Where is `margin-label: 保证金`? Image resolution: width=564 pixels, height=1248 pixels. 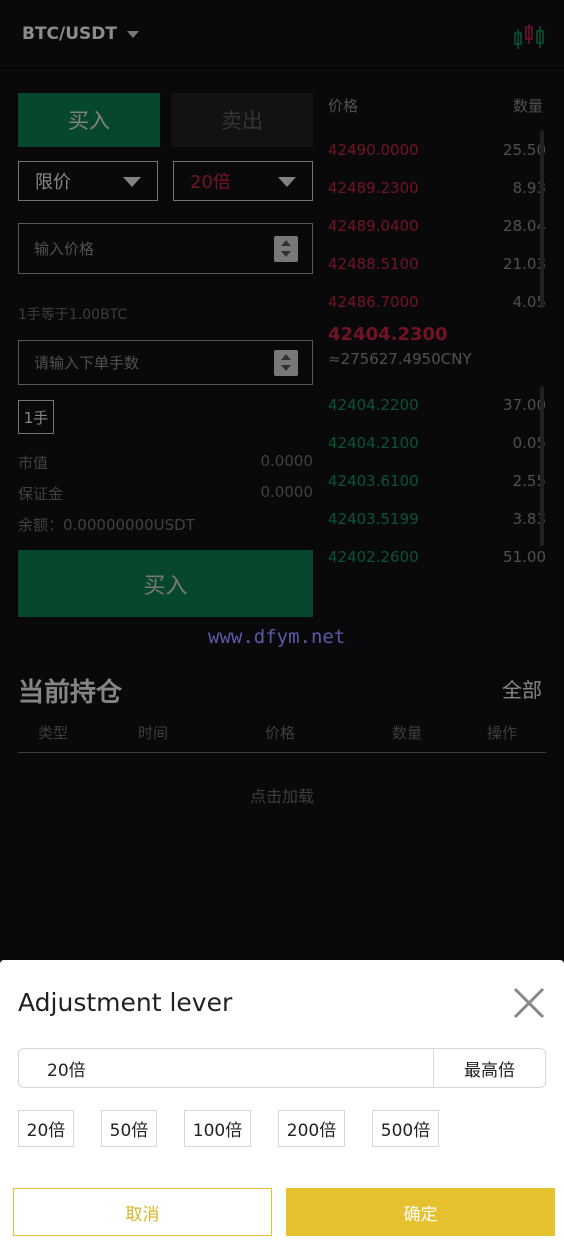
margin-label: 保证金 is located at coordinates (41, 494).